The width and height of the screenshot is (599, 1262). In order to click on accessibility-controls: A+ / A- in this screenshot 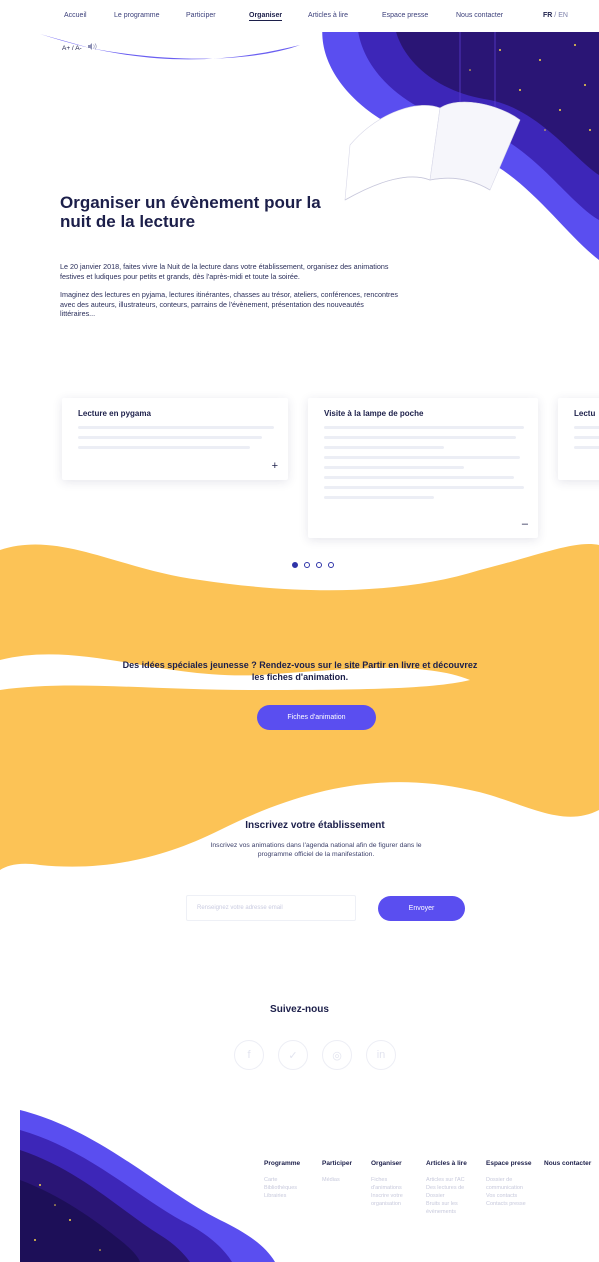, I will do `click(79, 47)`.